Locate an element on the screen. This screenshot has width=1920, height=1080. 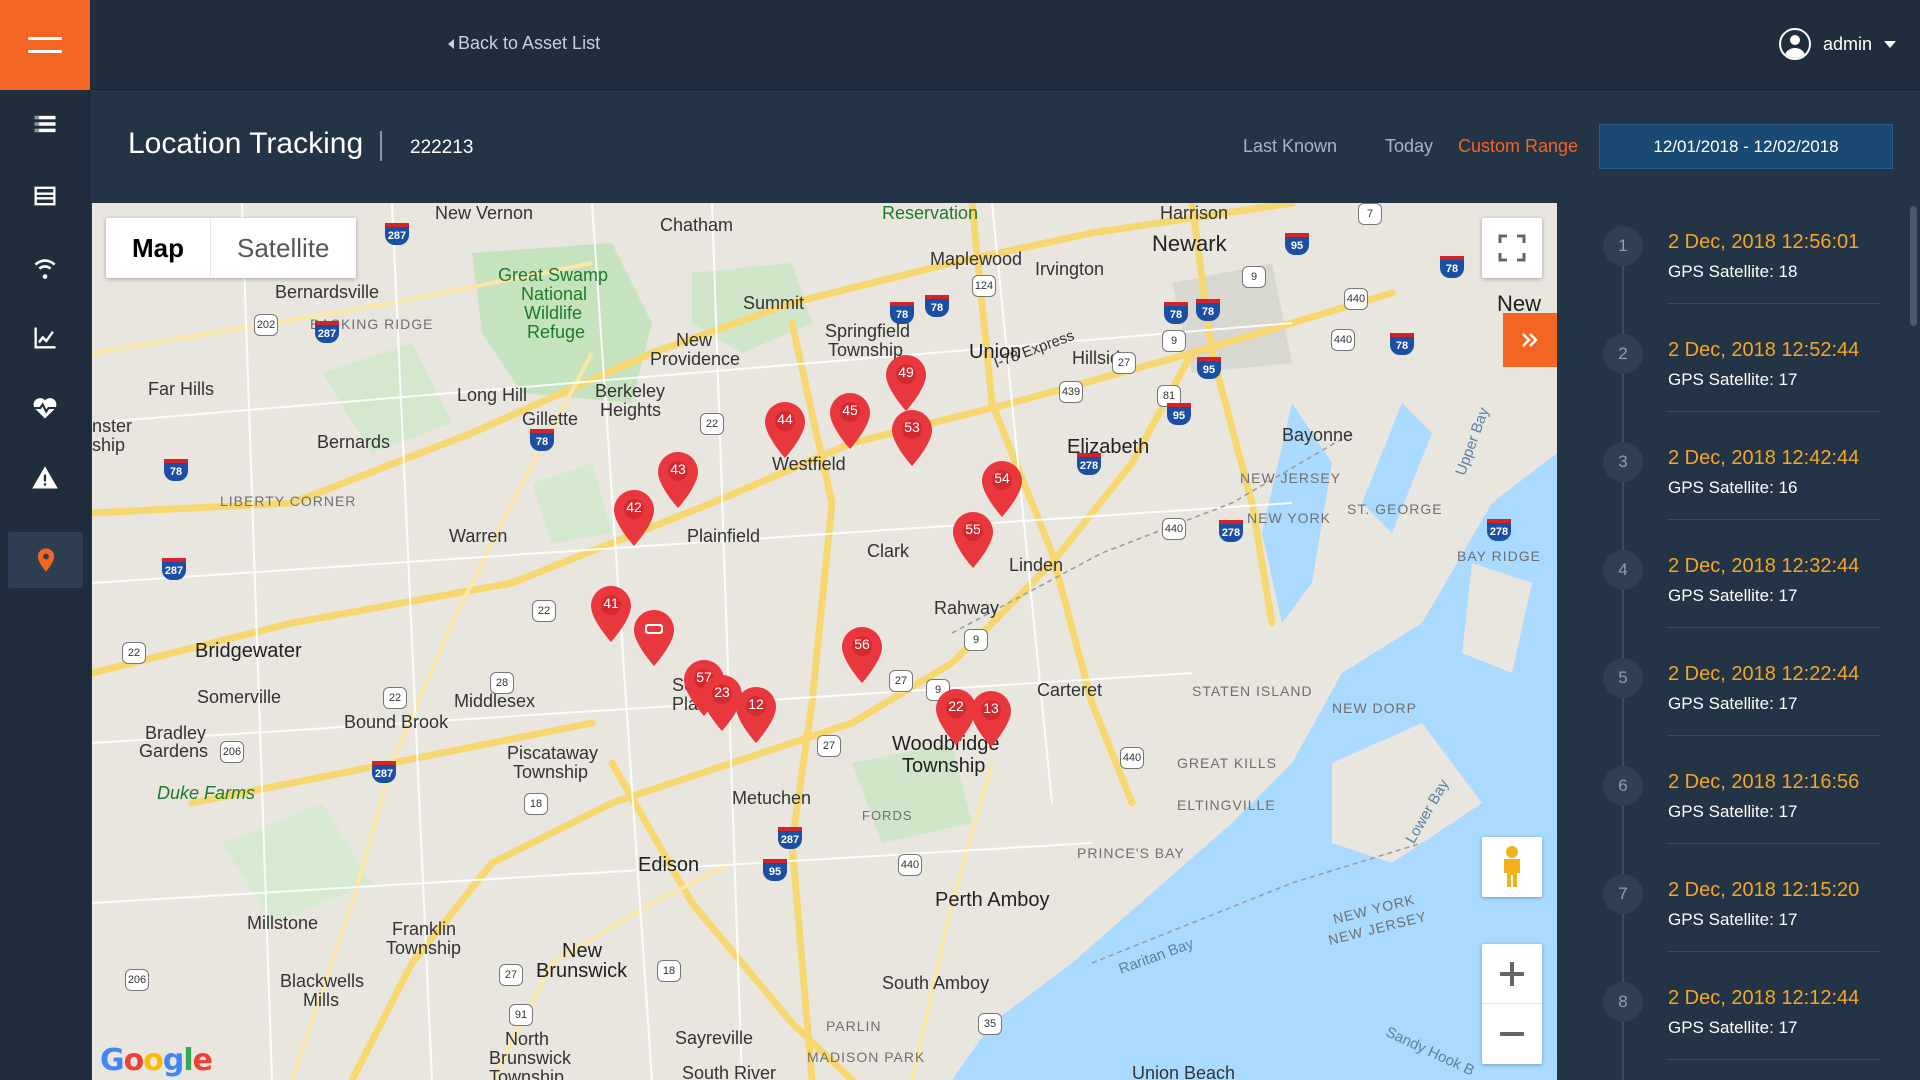
hamburger-menu-button is located at coordinates (45, 45).